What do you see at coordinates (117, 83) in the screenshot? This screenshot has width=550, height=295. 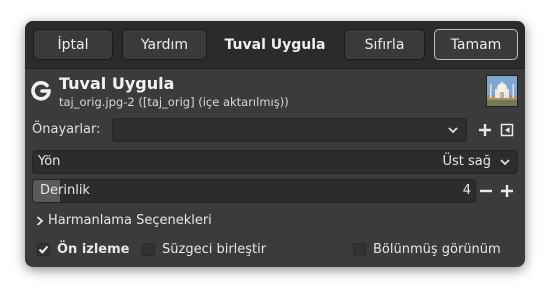 I see `plugin-title: Tuval Uygula` at bounding box center [117, 83].